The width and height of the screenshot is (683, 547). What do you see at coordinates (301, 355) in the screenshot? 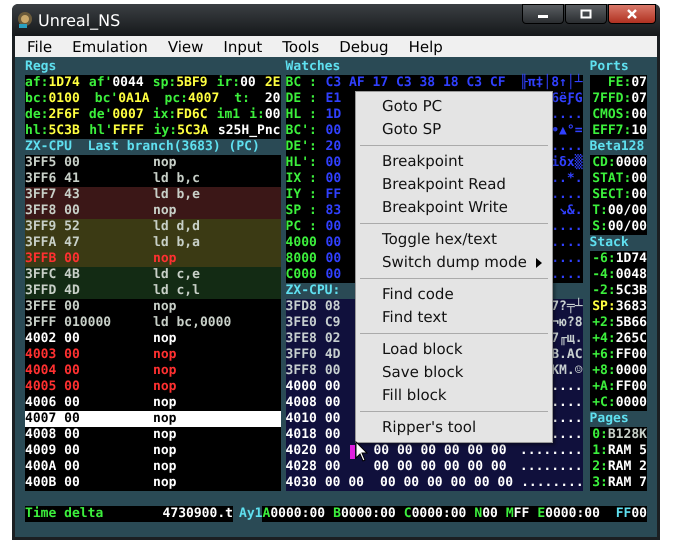
I see `dump-address: 3FF0` at bounding box center [301, 355].